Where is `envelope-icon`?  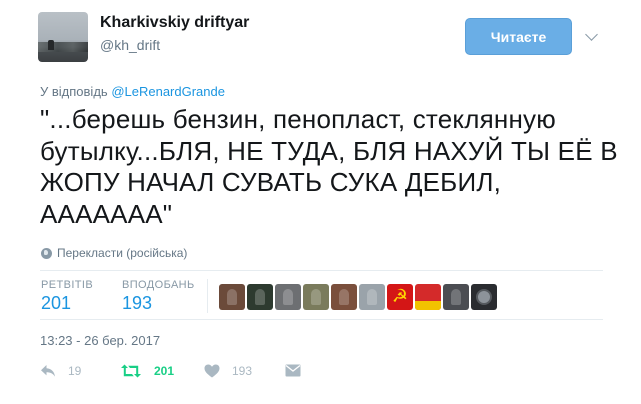 envelope-icon is located at coordinates (293, 370).